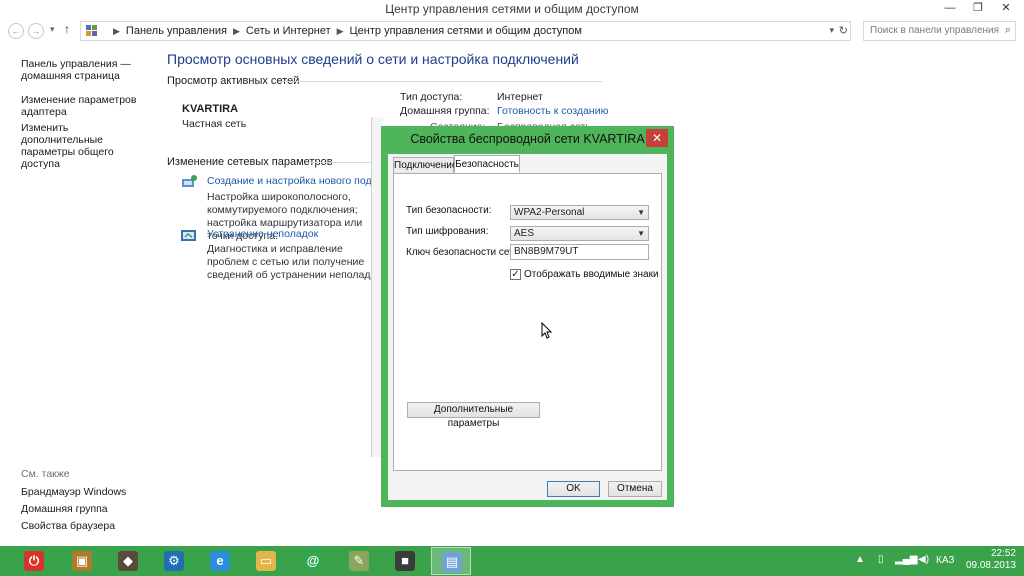  I want to click on taskbar-app-notes: ✎, so click(359, 561).